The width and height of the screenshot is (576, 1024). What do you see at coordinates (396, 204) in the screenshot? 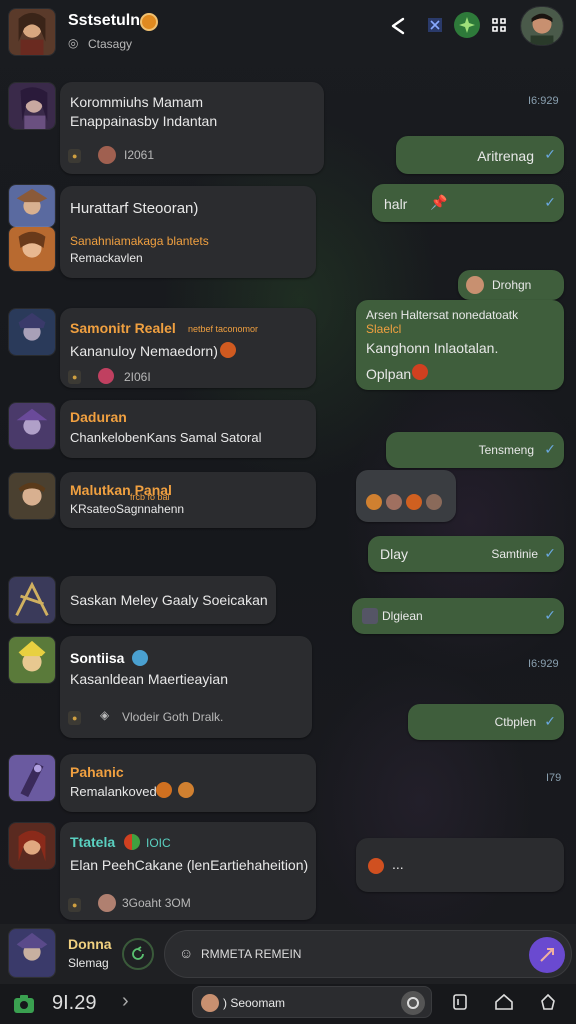
I see `message-text: halr` at bounding box center [396, 204].